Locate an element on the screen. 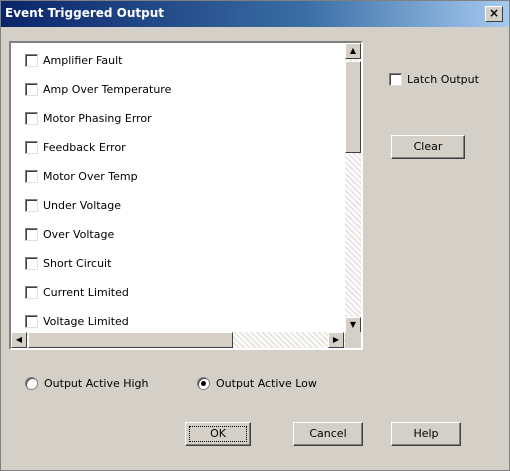 The image size is (510, 471). output-active-high-radio: Output Active High is located at coordinates (87, 383).